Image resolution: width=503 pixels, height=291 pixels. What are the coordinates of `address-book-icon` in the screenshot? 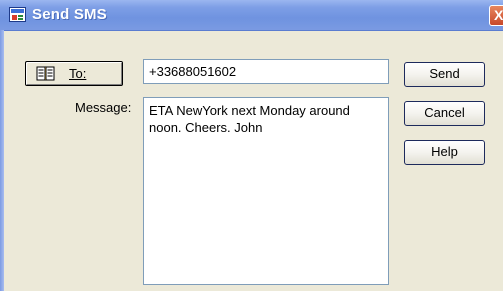 It's located at (45, 73).